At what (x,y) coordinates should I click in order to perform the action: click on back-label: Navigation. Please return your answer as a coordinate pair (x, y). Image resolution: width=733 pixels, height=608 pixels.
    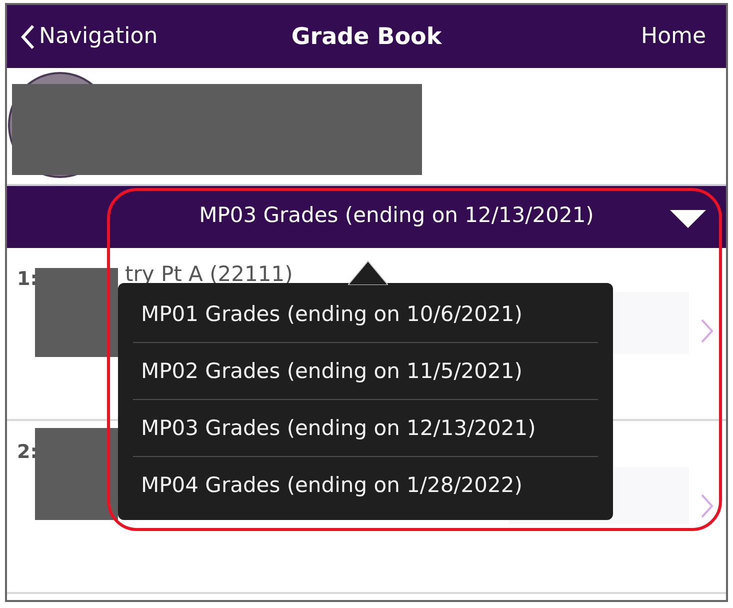
    Looking at the image, I should click on (98, 36).